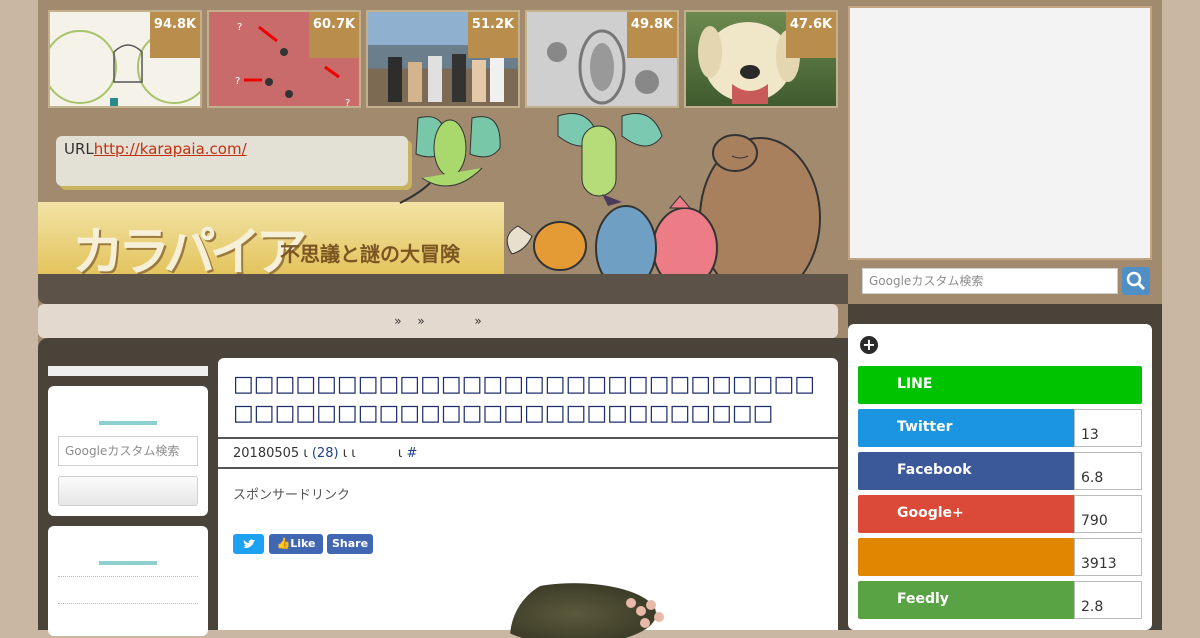  Describe the element at coordinates (528, 468) in the screenshot. I see `meta-rule` at that location.